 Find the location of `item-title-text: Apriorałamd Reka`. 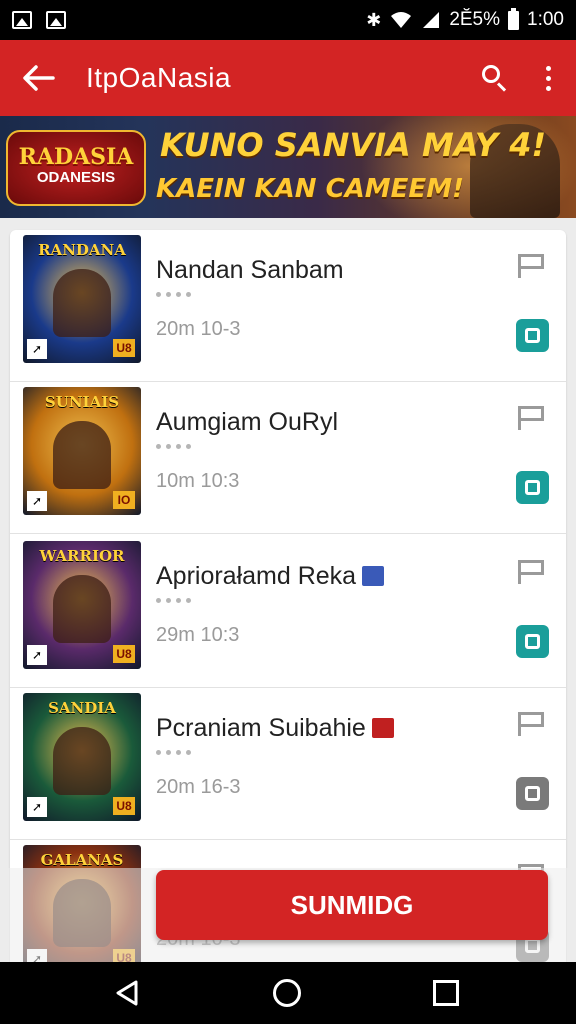

item-title-text: Apriorałamd Reka is located at coordinates (256, 576).